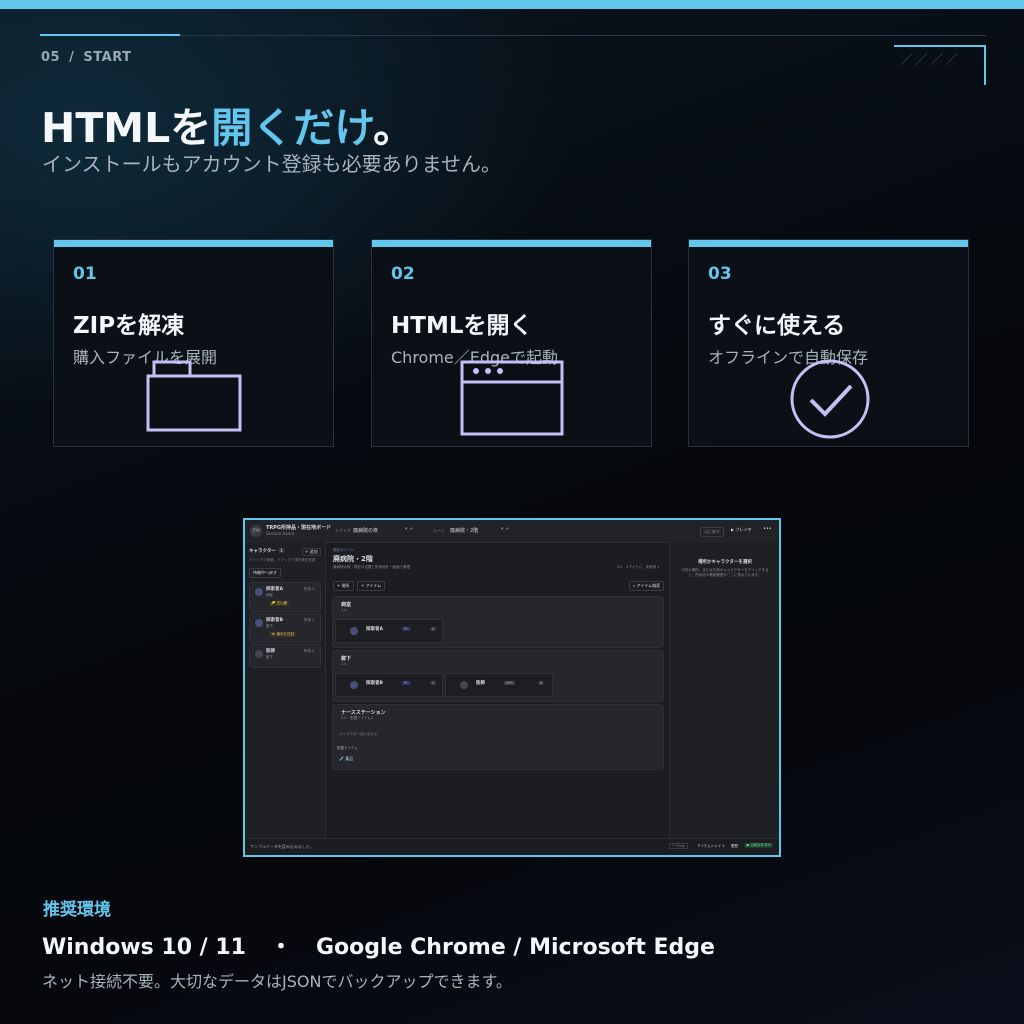 The width and height of the screenshot is (1024, 1024). What do you see at coordinates (638, 567) in the screenshot?
I see `scene-stats: 3人 4アイテム 未使用 1` at bounding box center [638, 567].